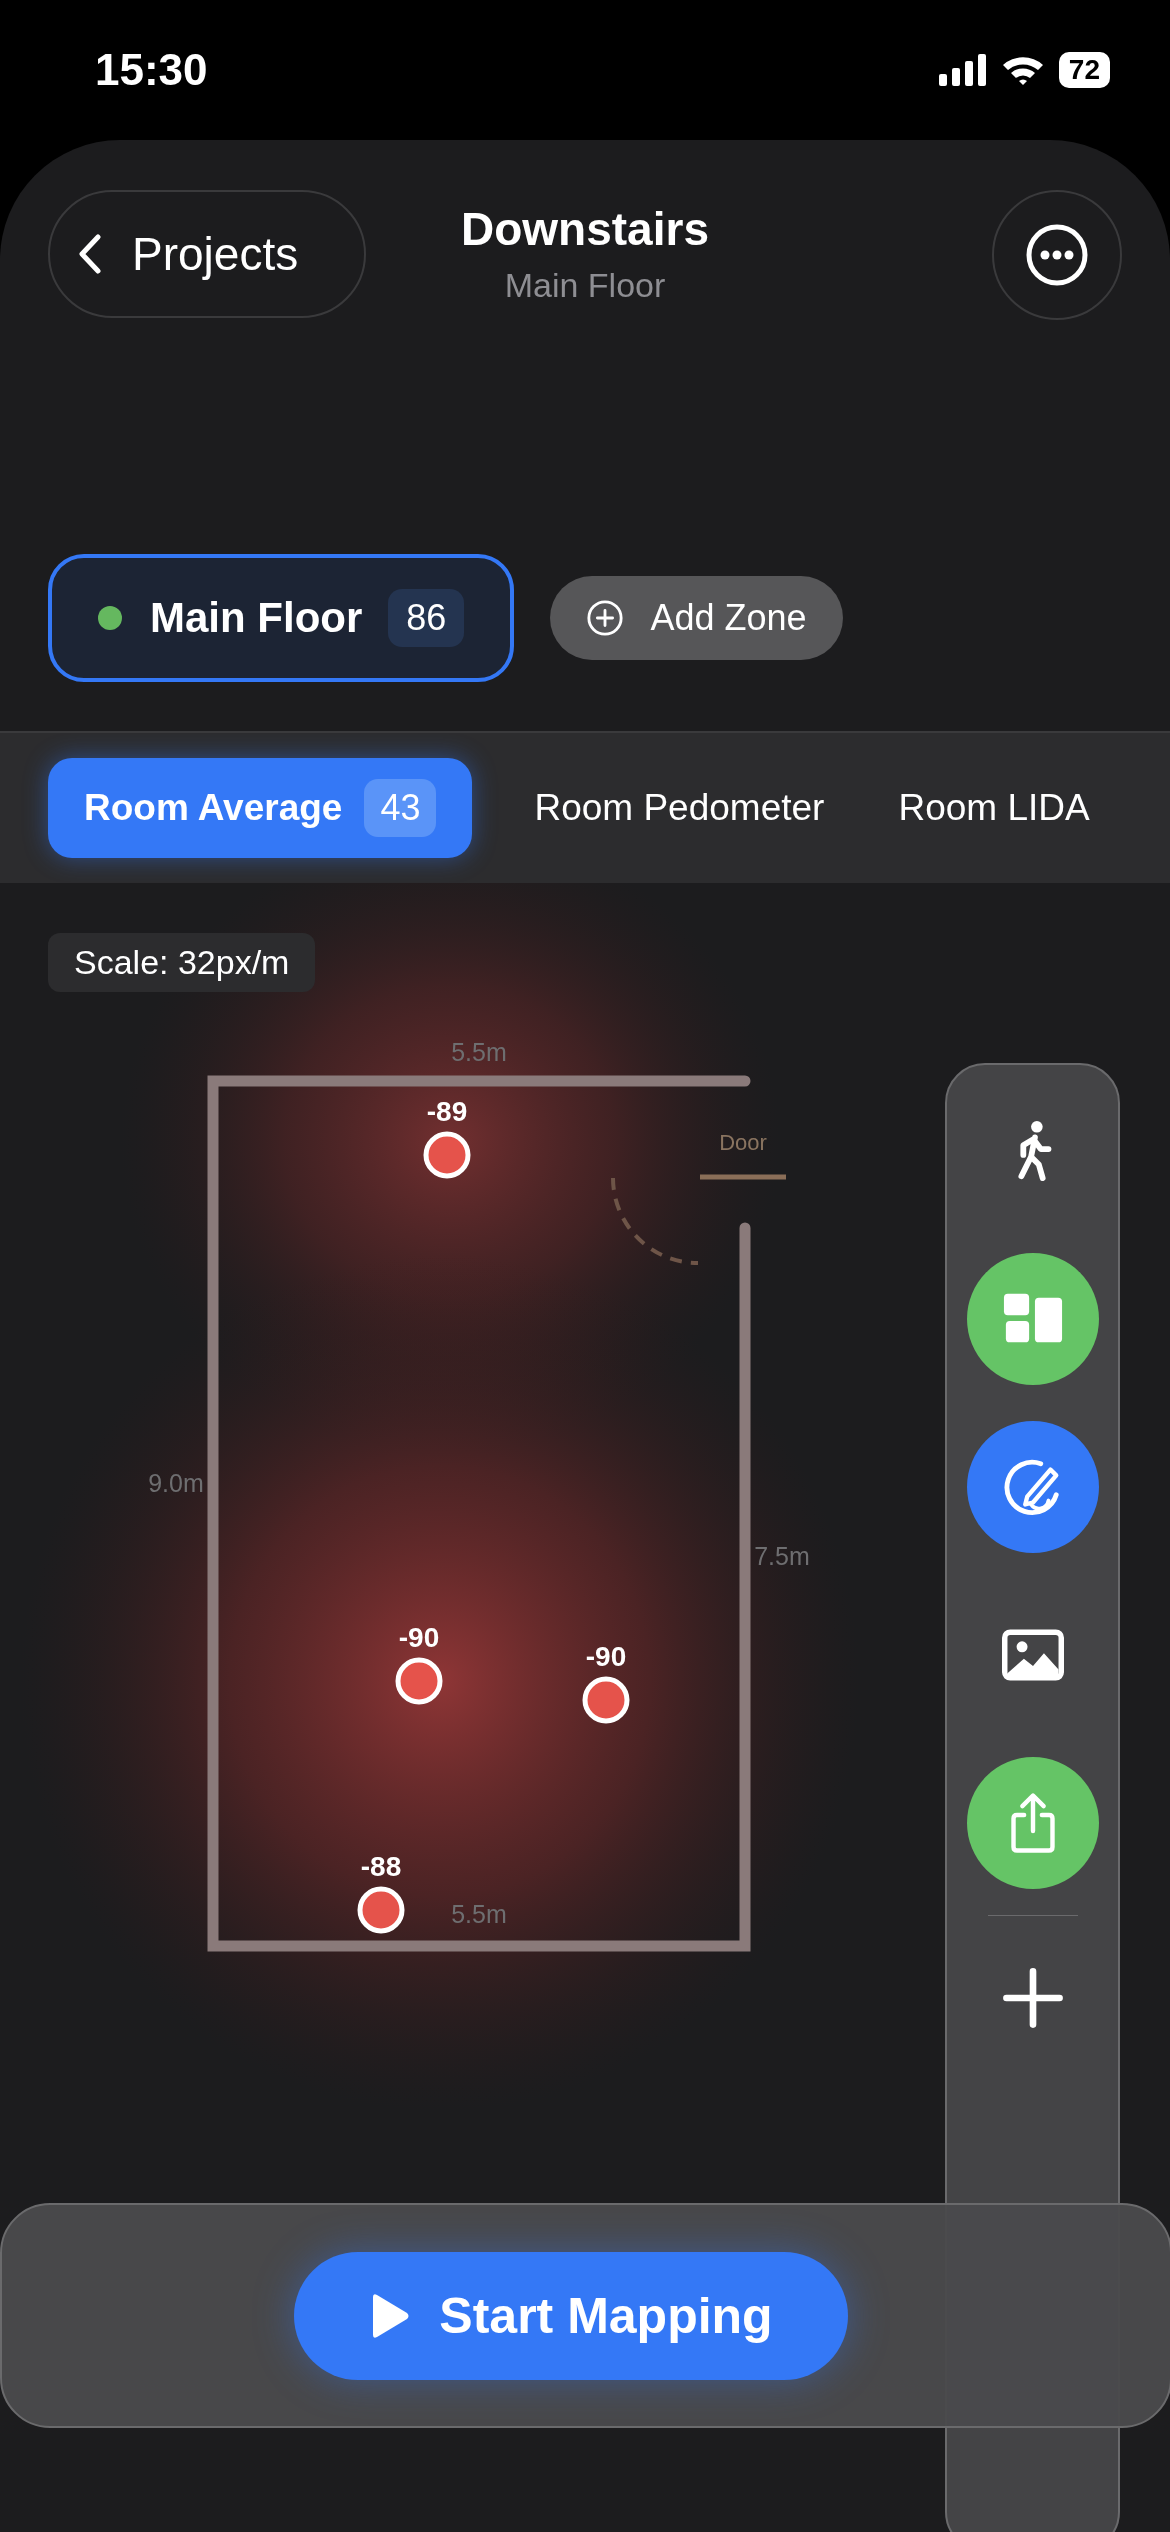 The height and width of the screenshot is (2532, 1170). What do you see at coordinates (782, 1556) in the screenshot?
I see `dimension-label: 7.5m` at bounding box center [782, 1556].